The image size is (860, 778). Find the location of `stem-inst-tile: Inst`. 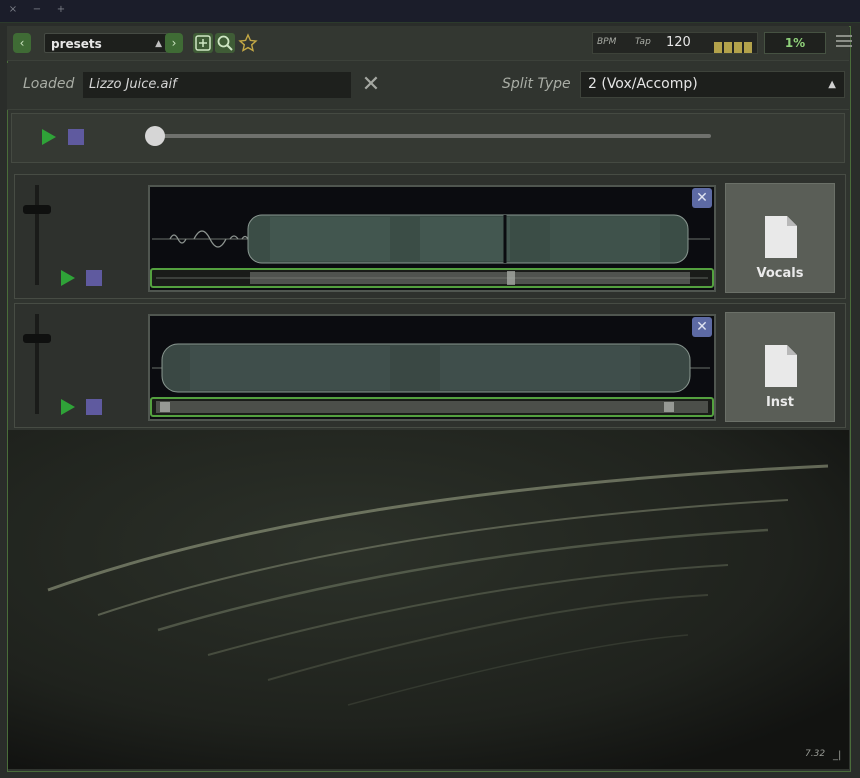

stem-inst-tile: Inst is located at coordinates (780, 367).